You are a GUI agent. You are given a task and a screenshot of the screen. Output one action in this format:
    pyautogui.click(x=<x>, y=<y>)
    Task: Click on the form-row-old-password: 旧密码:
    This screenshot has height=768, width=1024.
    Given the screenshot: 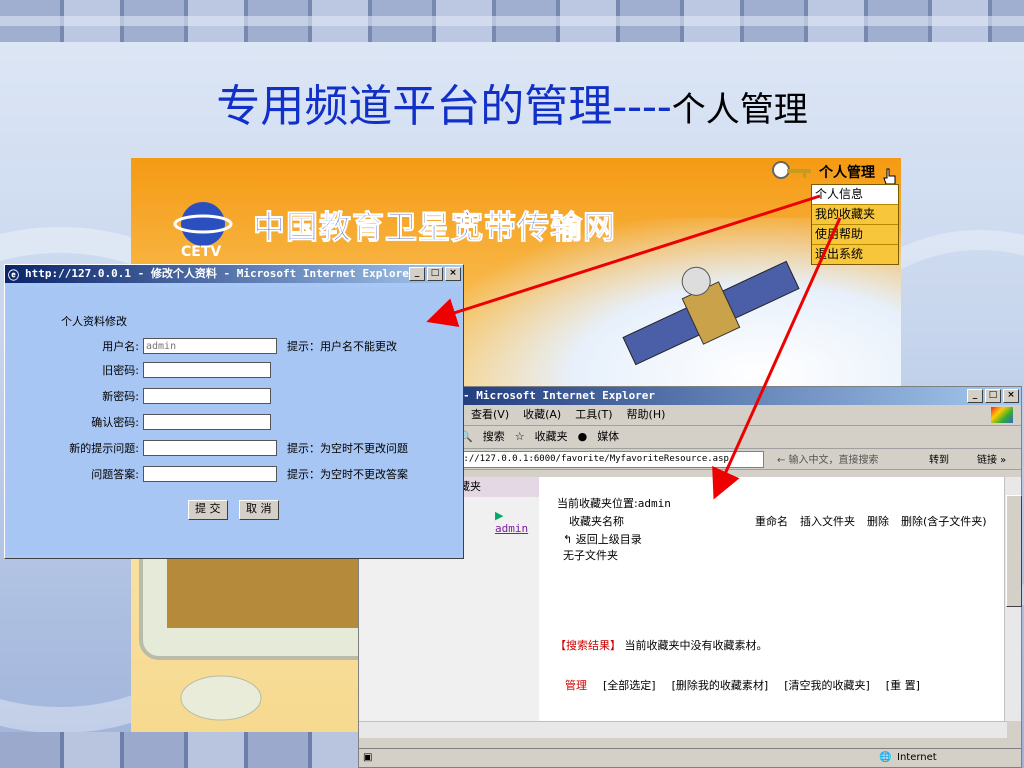 What is the action you would take?
    pyautogui.click(x=234, y=371)
    